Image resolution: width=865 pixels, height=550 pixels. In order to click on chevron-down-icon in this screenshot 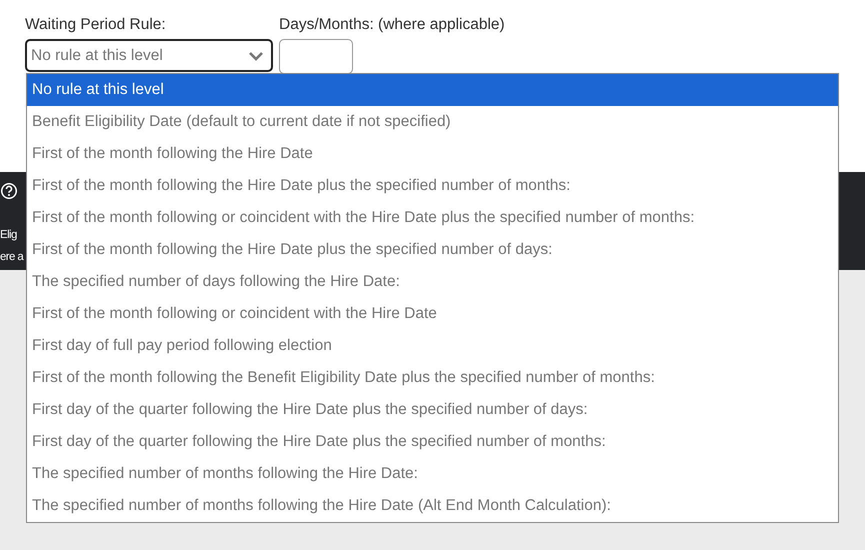, I will do `click(256, 55)`.